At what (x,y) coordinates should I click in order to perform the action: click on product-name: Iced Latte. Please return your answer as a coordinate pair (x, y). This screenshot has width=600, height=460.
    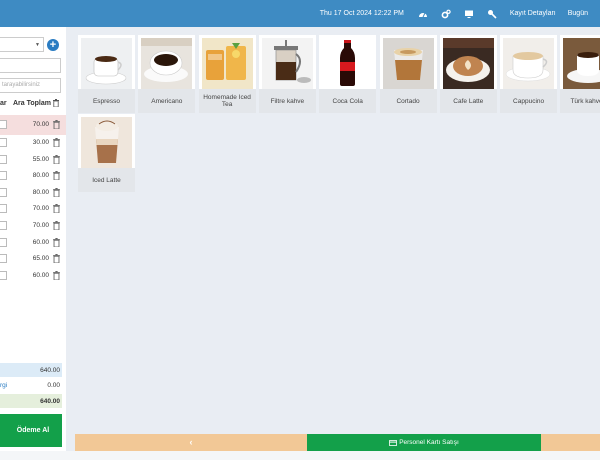
    Looking at the image, I should click on (106, 180).